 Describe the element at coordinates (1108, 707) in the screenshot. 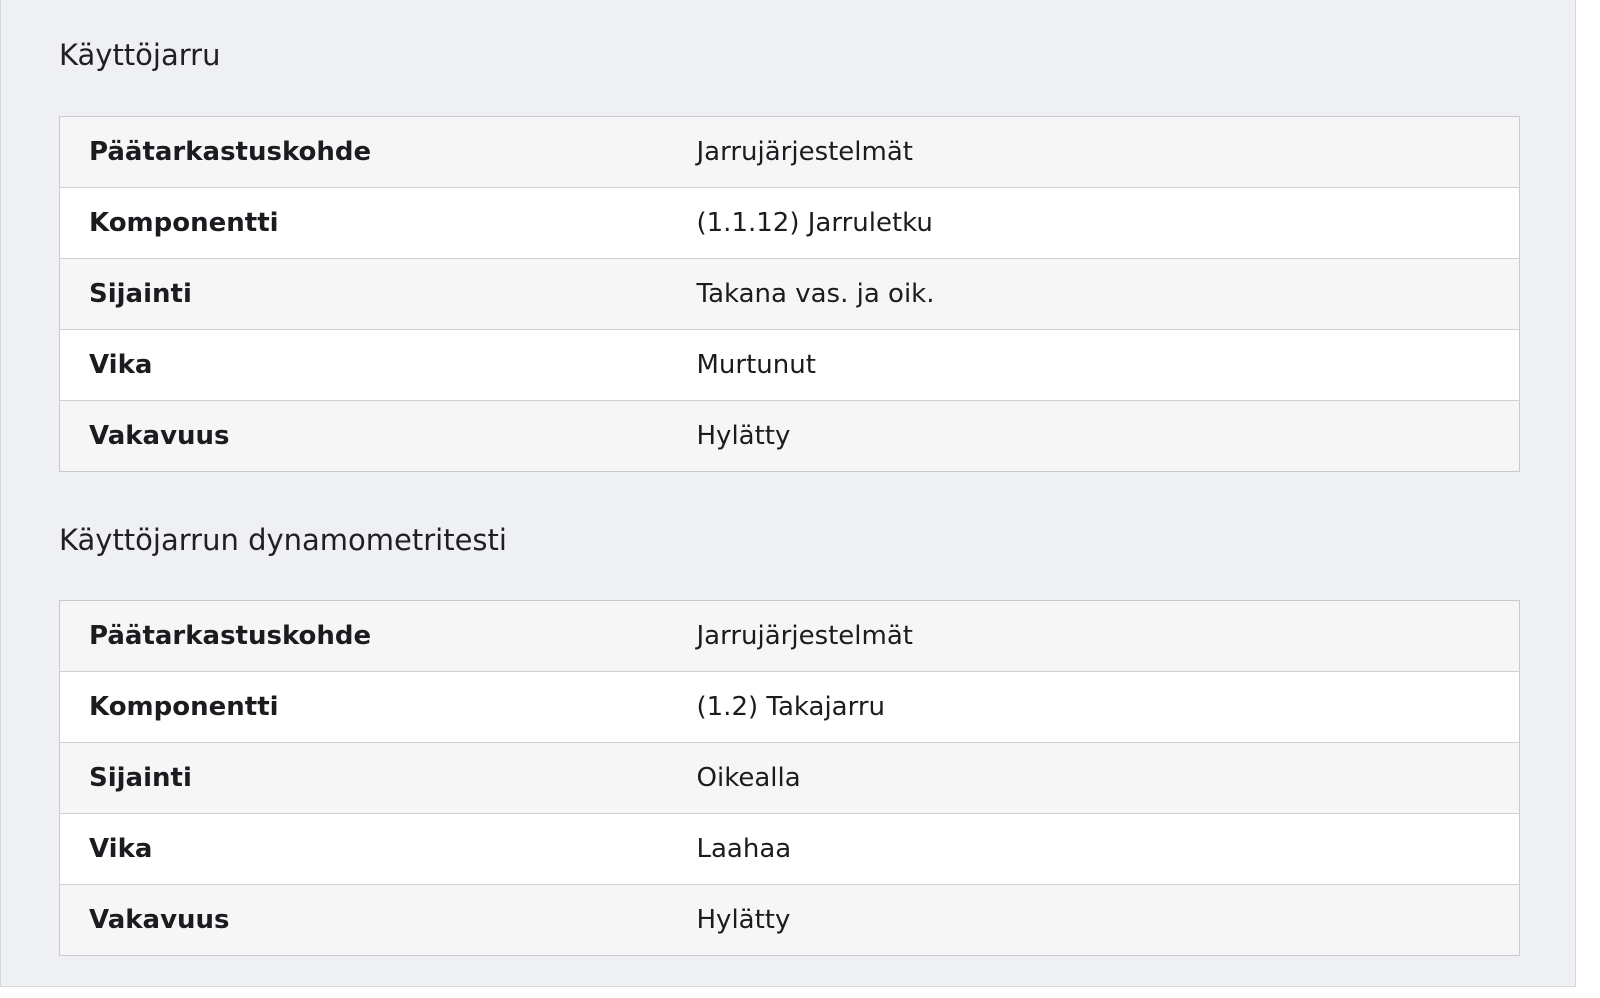

I see `row-value: (1.2) Takajarru` at that location.